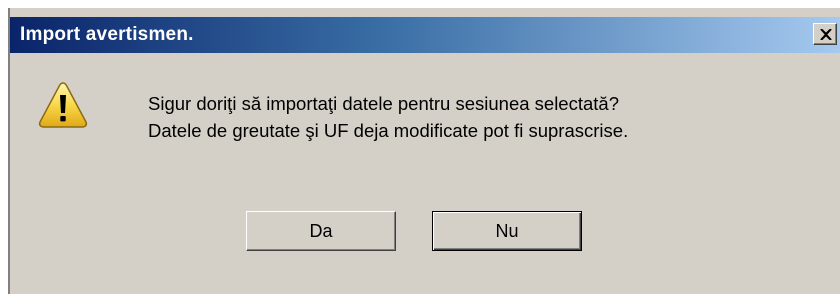  Describe the element at coordinates (107, 34) in the screenshot. I see `dialog-title: Import avertismen.` at that location.